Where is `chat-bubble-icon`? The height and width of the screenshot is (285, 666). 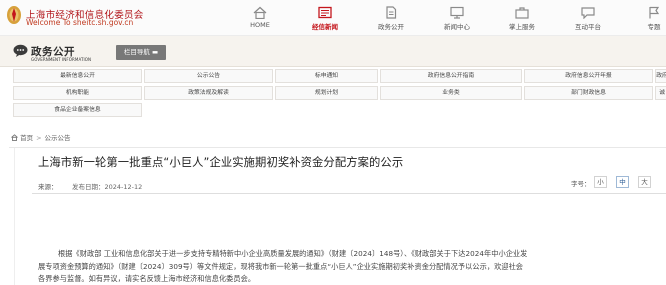 chat-bubble-icon is located at coordinates (20, 50).